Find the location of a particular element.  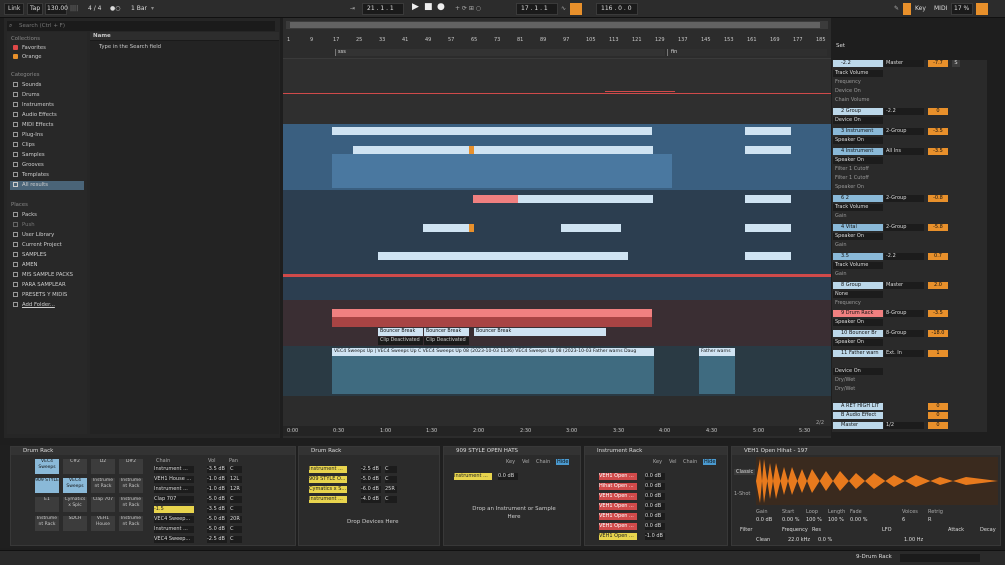

category-templates: Templates is located at coordinates (50, 175).